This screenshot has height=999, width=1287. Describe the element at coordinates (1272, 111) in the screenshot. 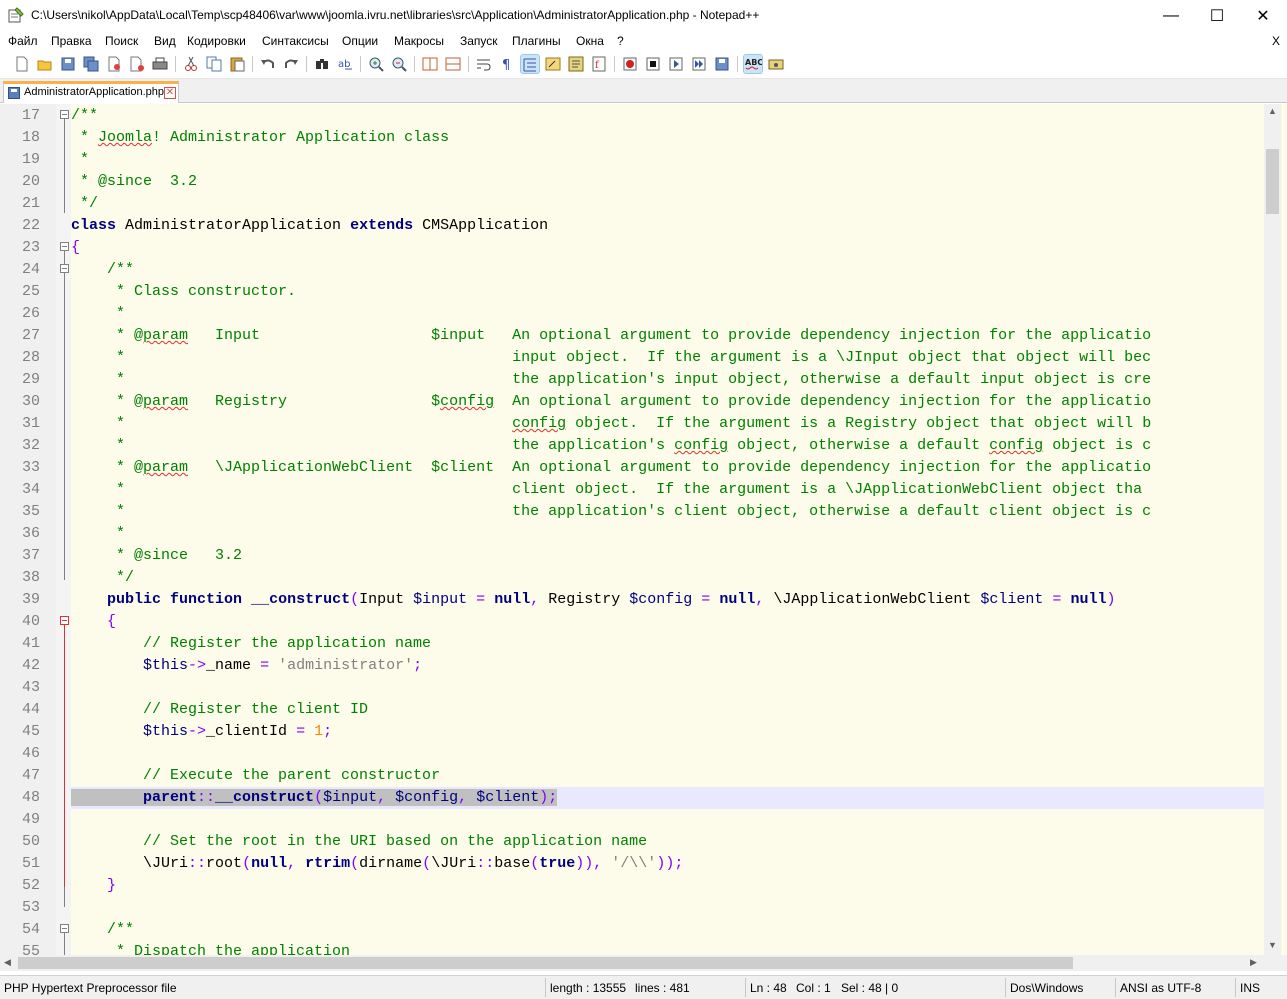

I see `scroll-up-arrow-icon: ▲` at that location.